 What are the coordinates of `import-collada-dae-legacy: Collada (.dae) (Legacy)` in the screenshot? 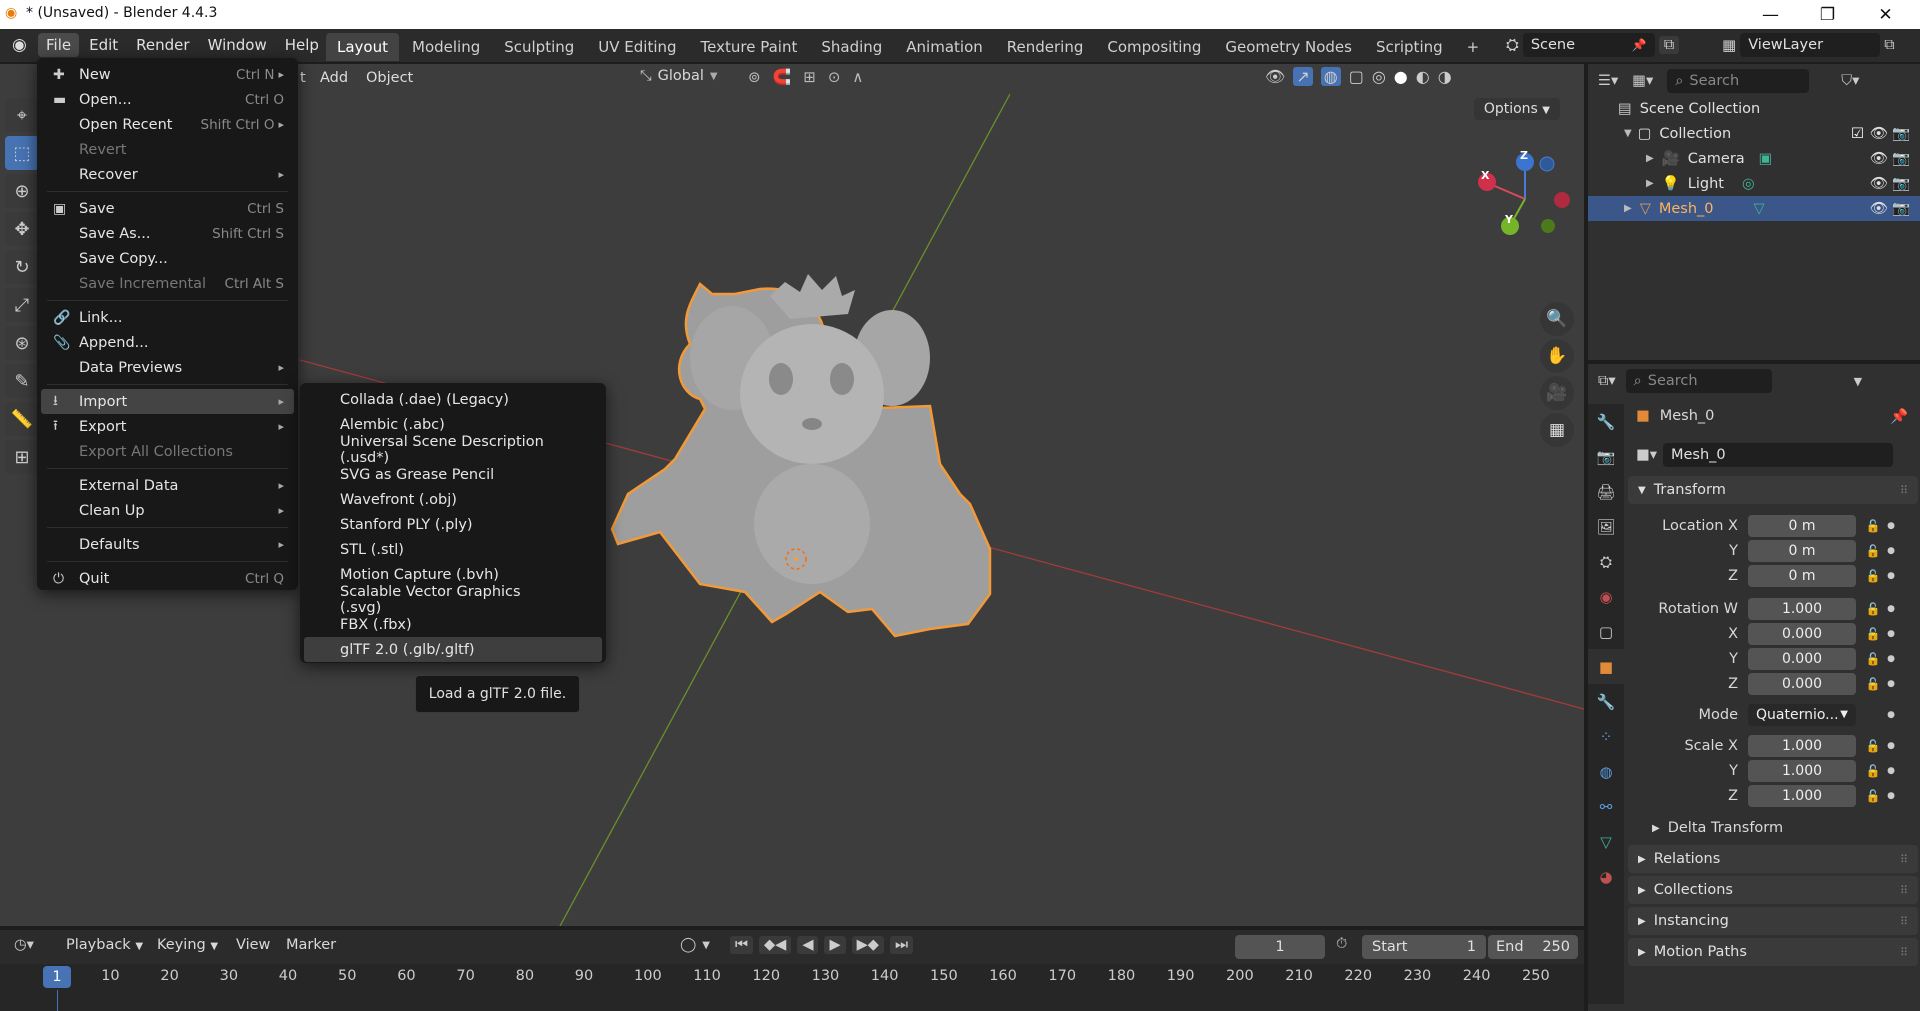 It's located at (453, 399).